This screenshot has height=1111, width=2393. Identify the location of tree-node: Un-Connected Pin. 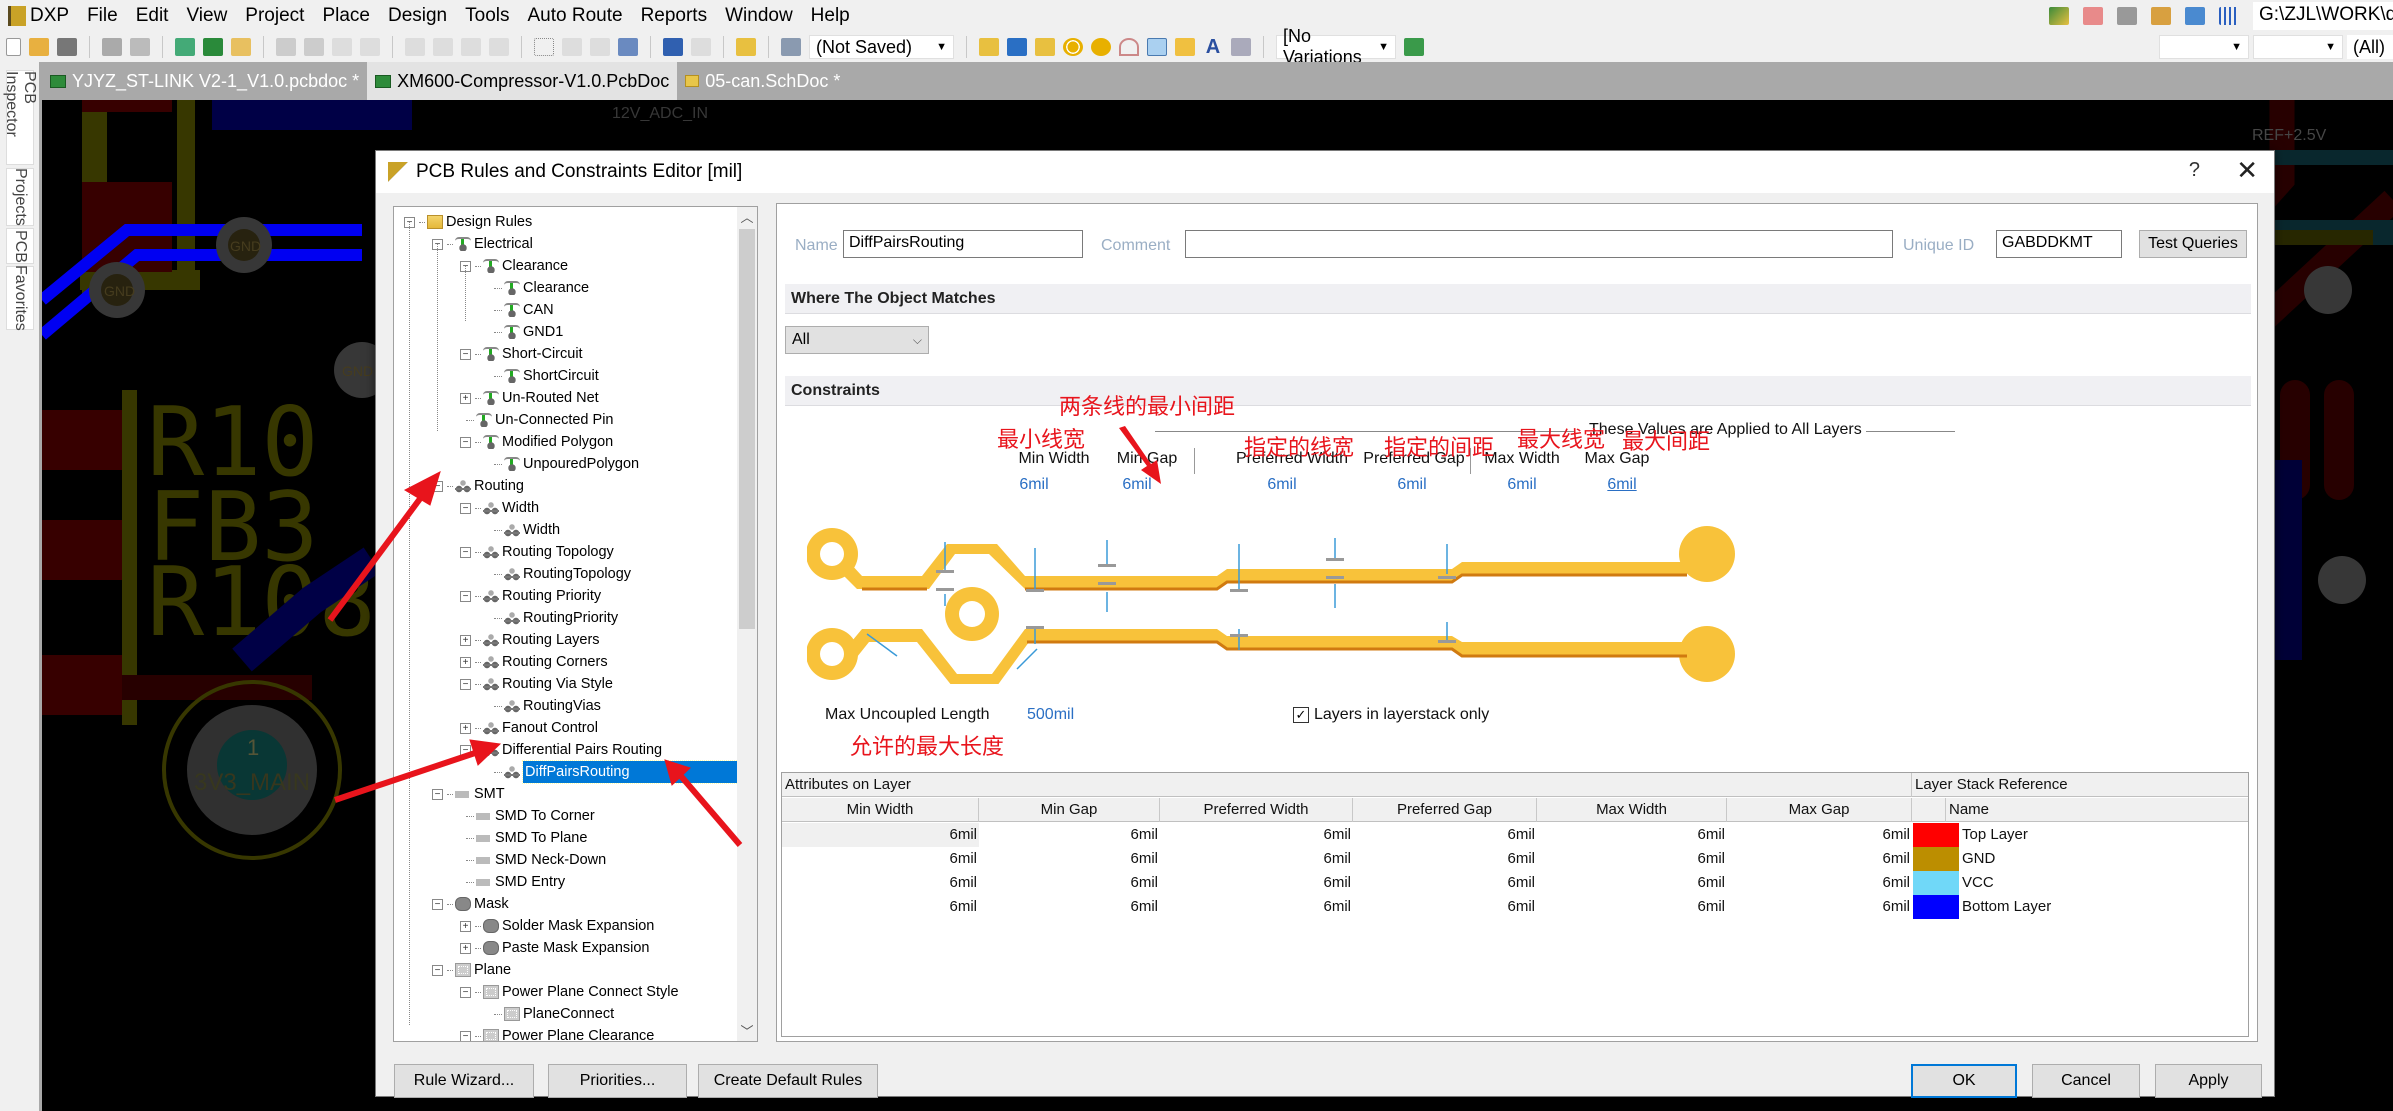
(540, 420).